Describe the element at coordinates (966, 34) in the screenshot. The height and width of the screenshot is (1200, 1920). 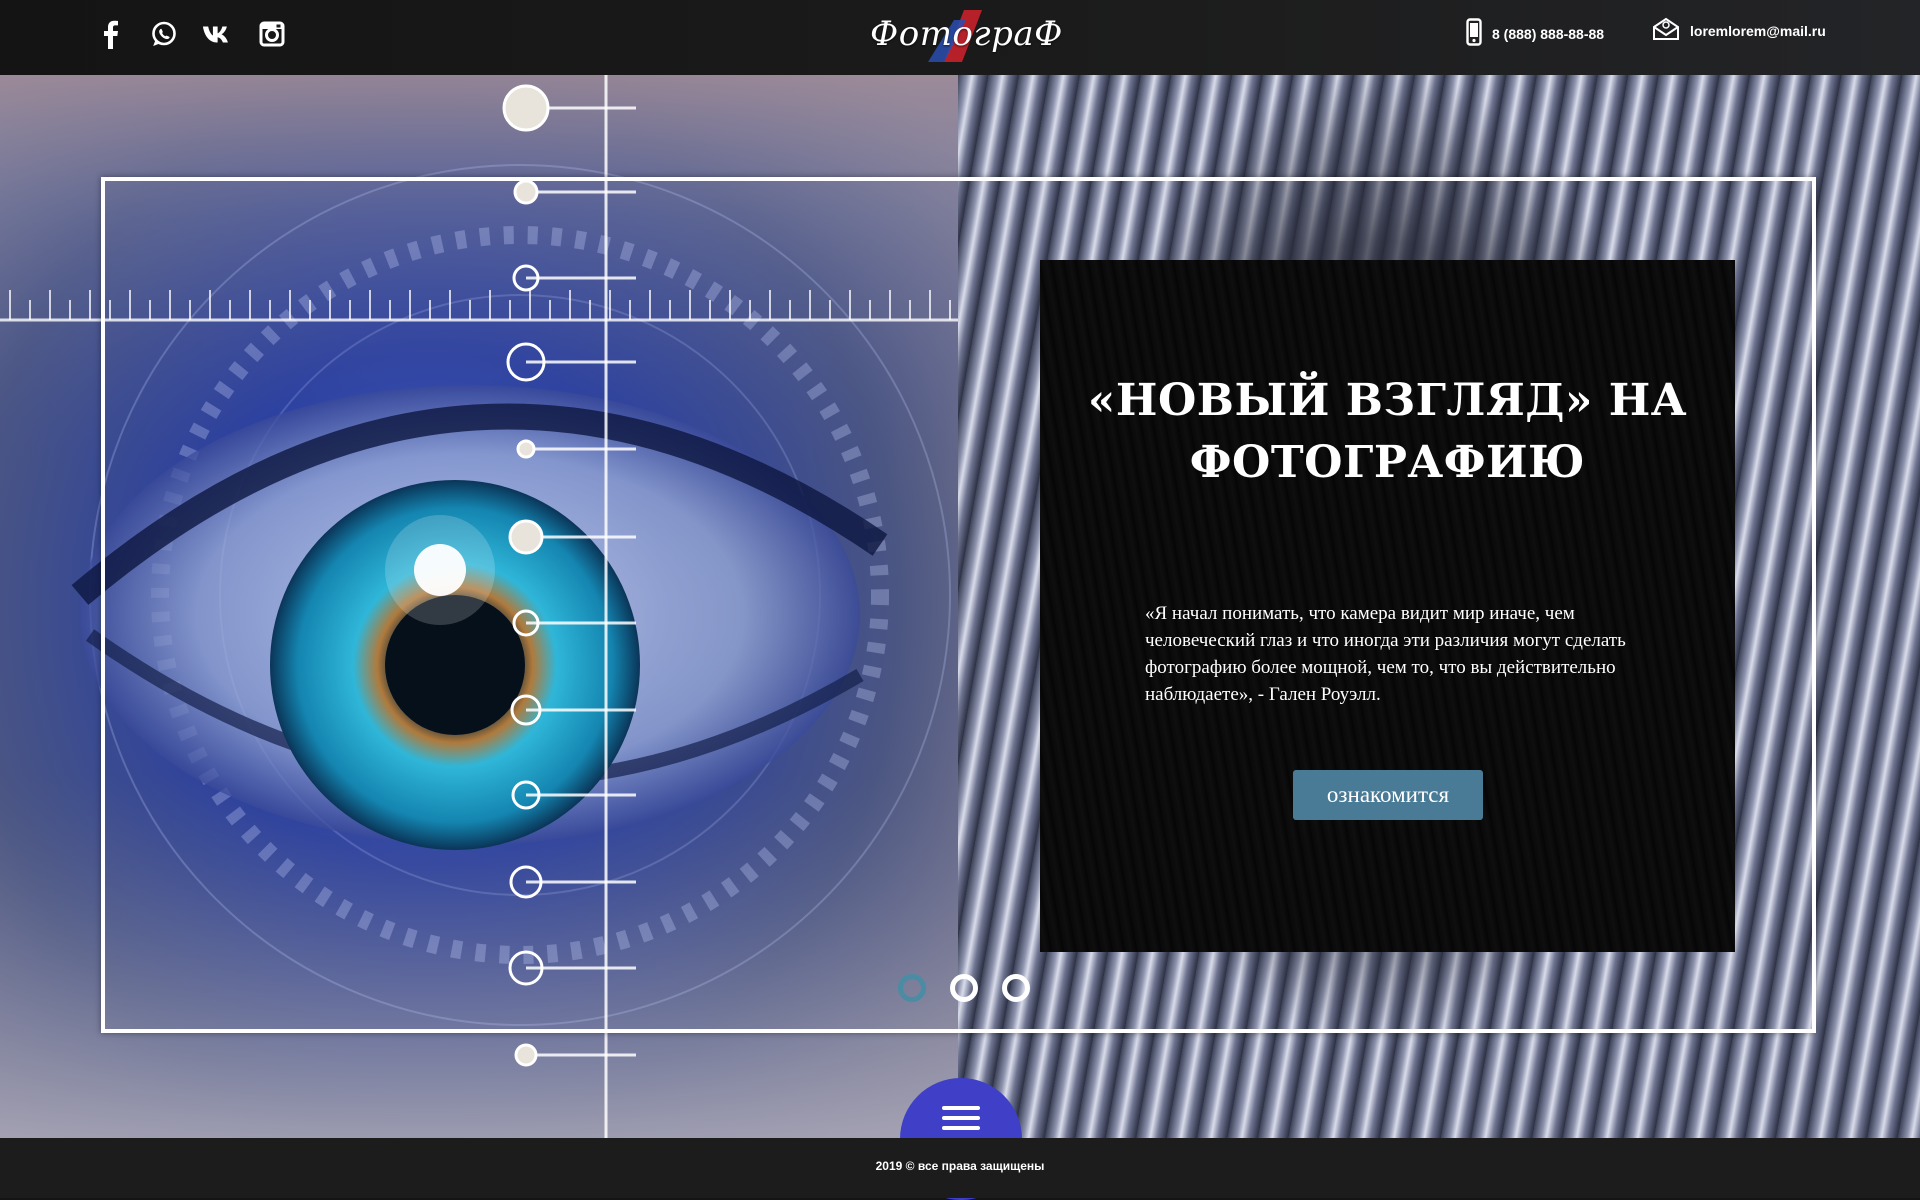
I see `logo-text: ФотограФ` at that location.